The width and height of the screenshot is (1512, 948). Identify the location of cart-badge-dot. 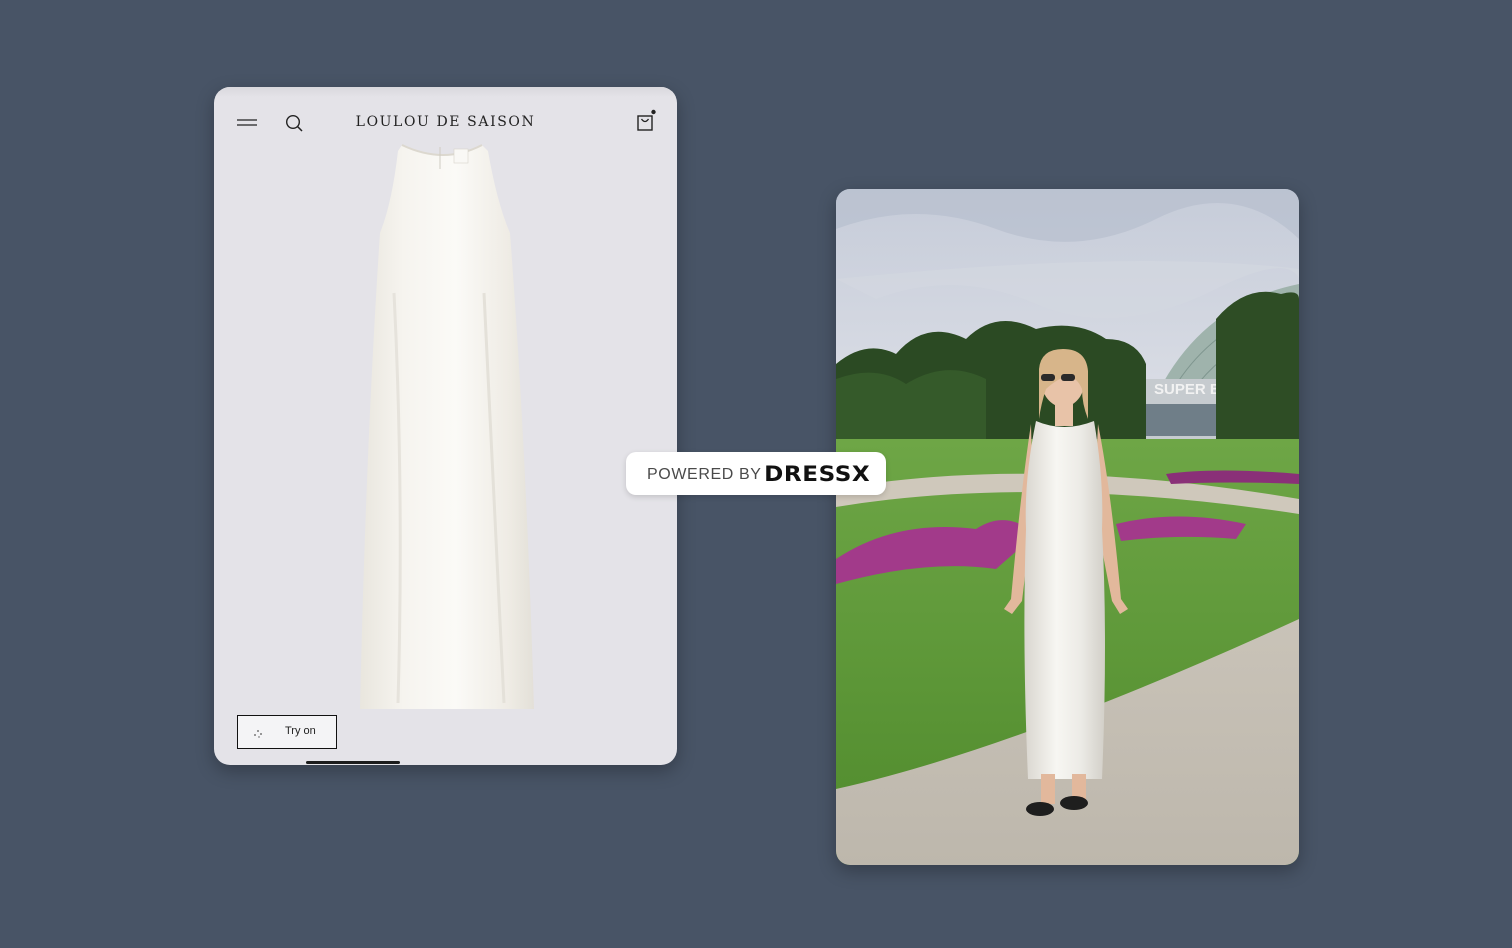
(653, 112).